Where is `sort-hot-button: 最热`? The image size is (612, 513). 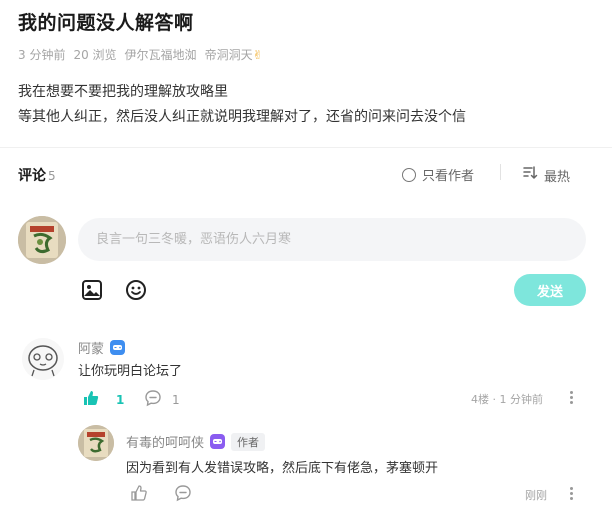 sort-hot-button: 最热 is located at coordinates (546, 175).